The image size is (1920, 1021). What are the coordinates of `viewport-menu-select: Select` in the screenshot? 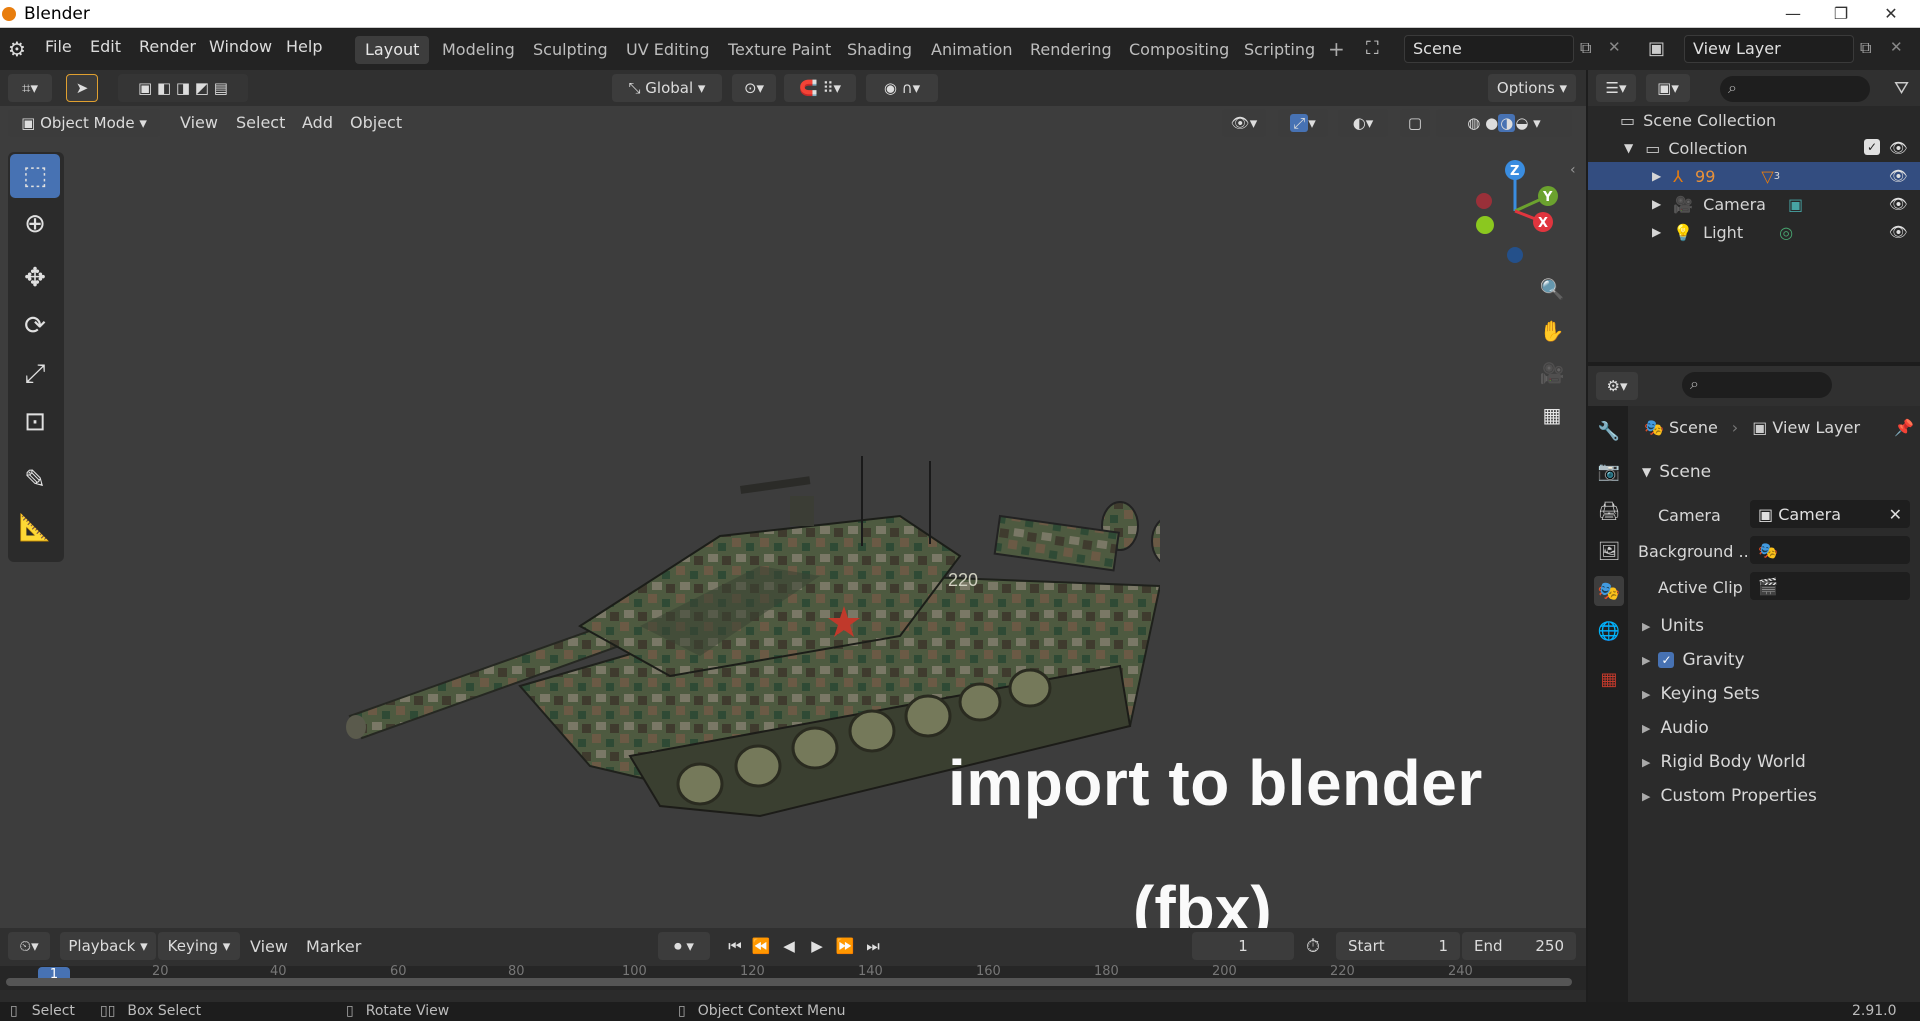 It's located at (260, 122).